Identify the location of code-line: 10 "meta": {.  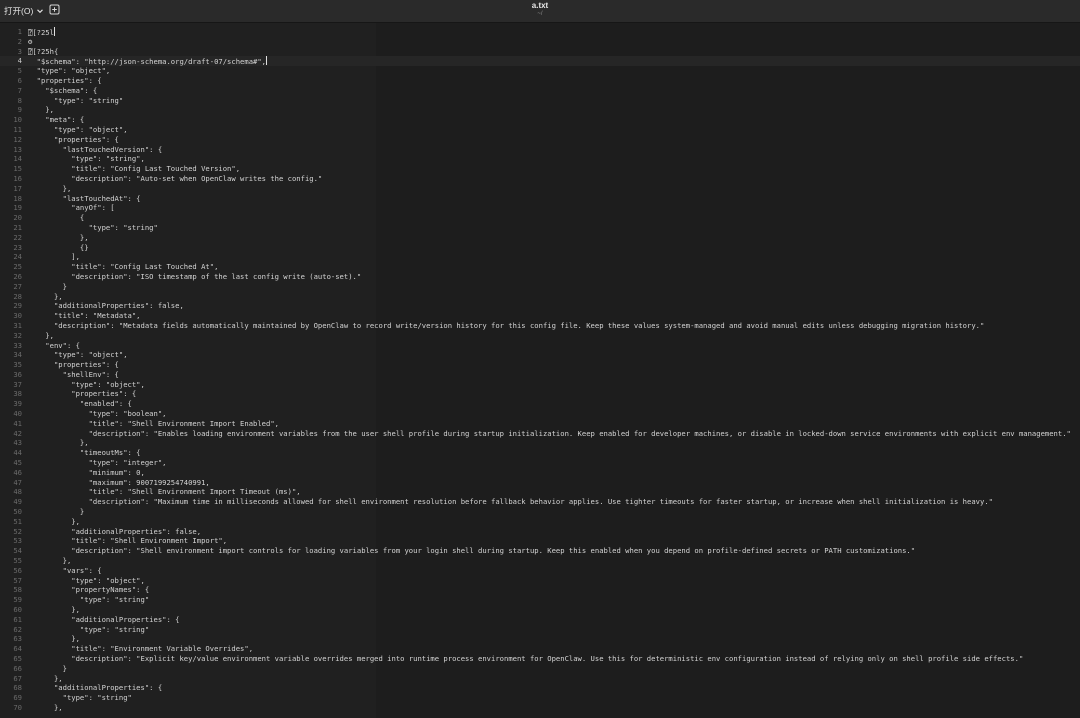
(540, 120).